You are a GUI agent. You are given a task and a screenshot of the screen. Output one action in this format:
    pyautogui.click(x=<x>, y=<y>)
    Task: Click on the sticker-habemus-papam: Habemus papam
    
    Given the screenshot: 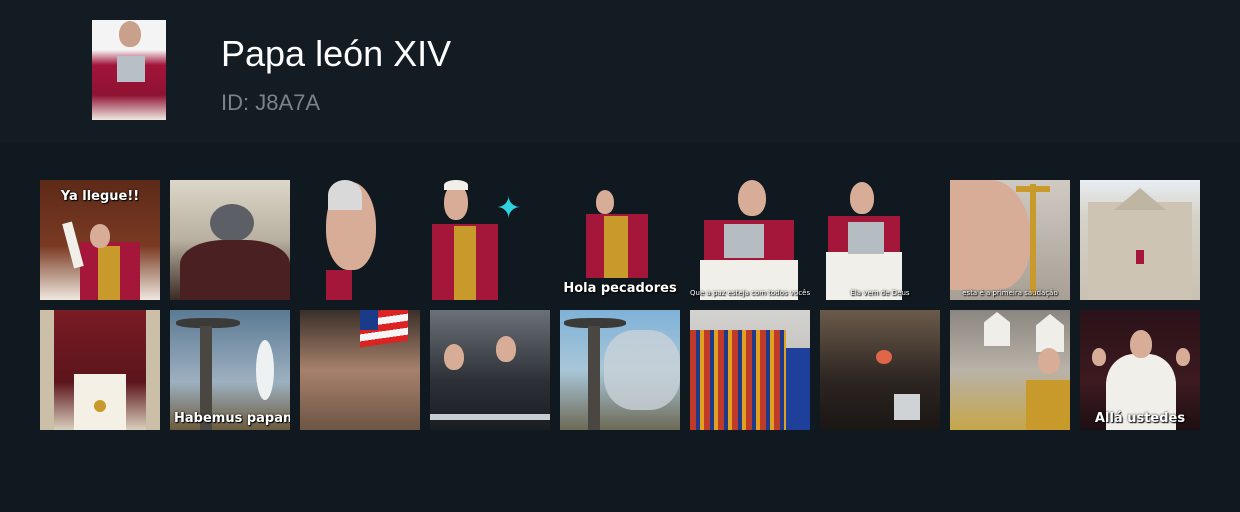 What is the action you would take?
    pyautogui.click(x=230, y=370)
    